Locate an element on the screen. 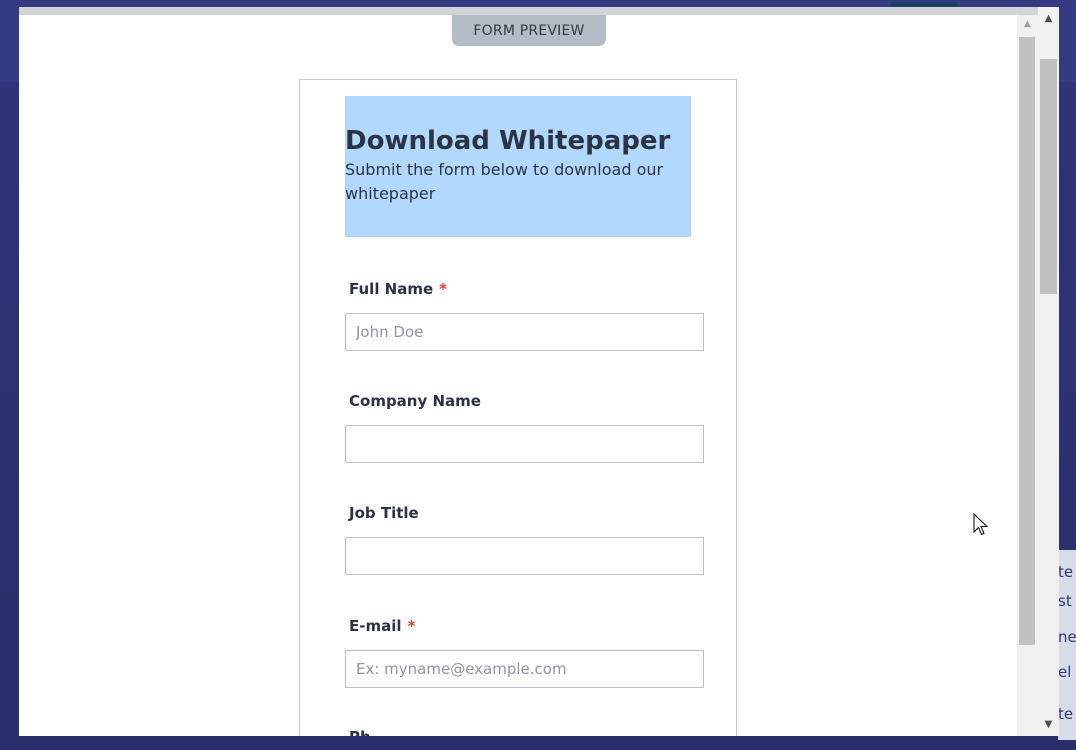  full-name-label: Full Name * is located at coordinates (525, 289).